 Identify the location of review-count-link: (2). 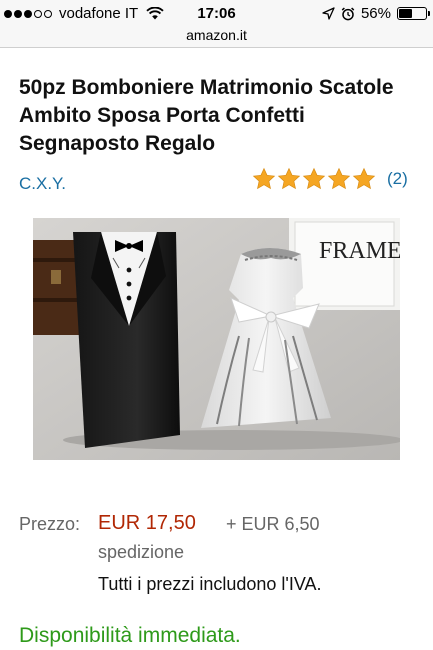
(397, 179).